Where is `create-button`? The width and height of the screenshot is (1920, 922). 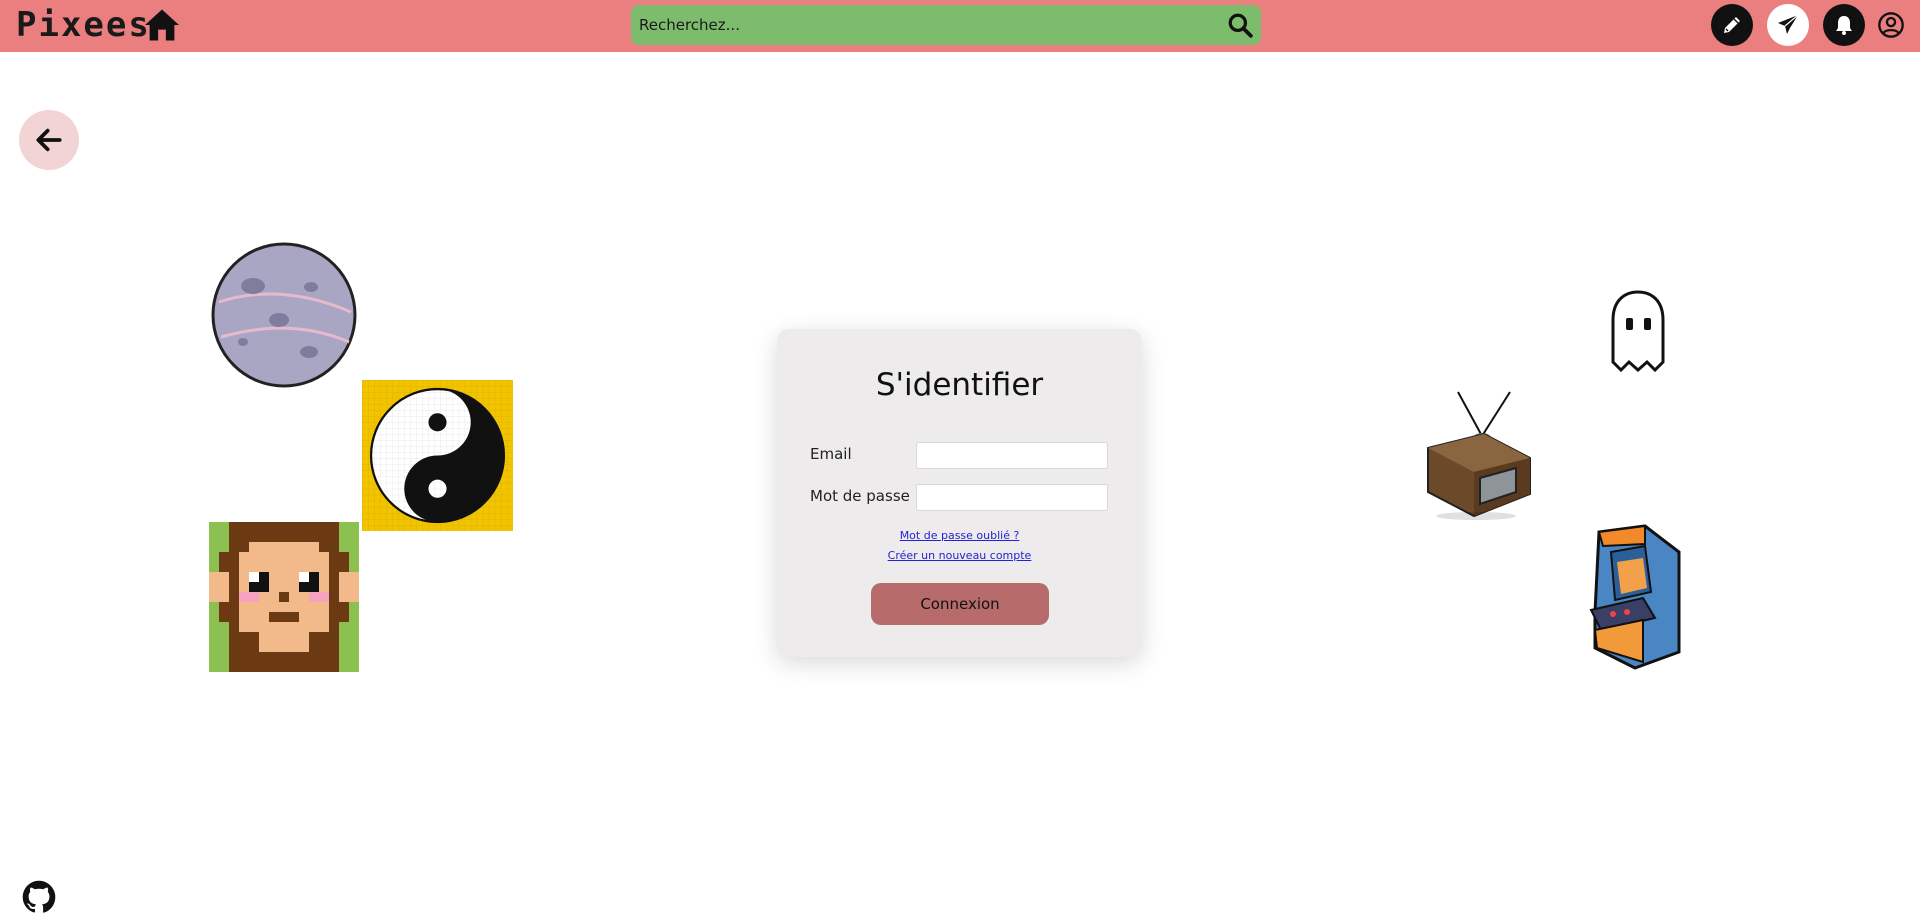 create-button is located at coordinates (1732, 25).